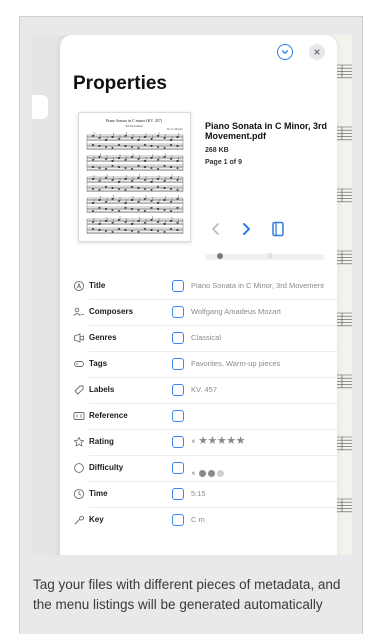 The image size is (368, 634). Describe the element at coordinates (178, 364) in the screenshot. I see `property-checkbox-tags` at that location.